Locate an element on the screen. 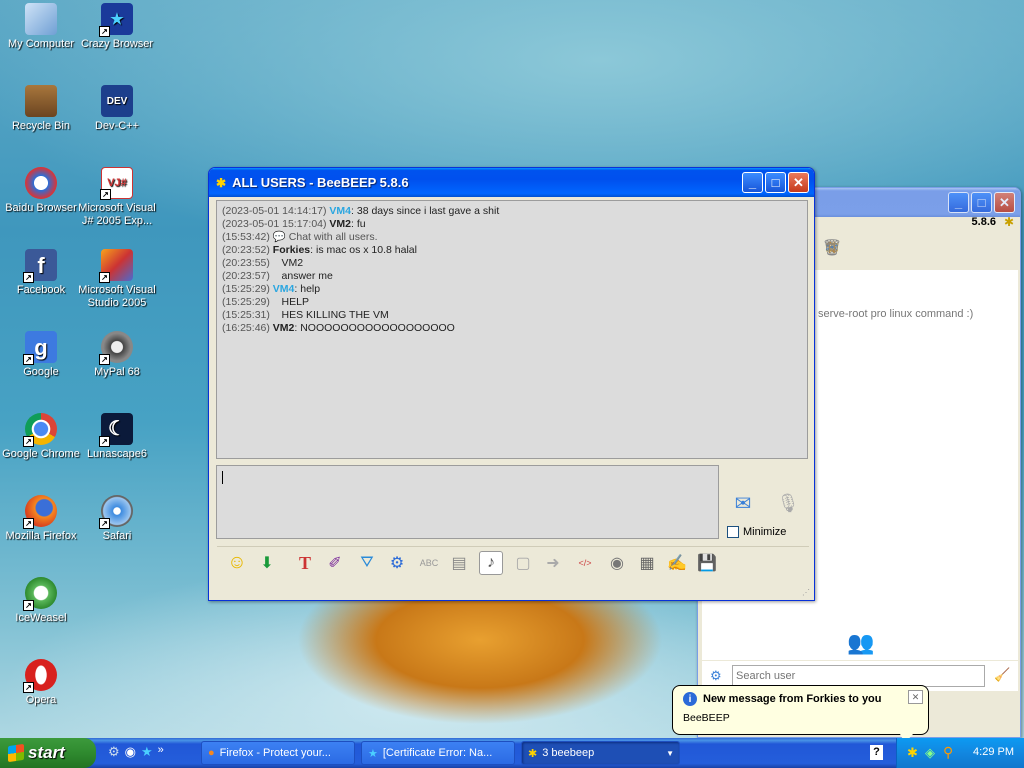  desktop-icon-visual-studio: ↗ Microsoft Visual Studio 2005 is located at coordinates (117, 279).